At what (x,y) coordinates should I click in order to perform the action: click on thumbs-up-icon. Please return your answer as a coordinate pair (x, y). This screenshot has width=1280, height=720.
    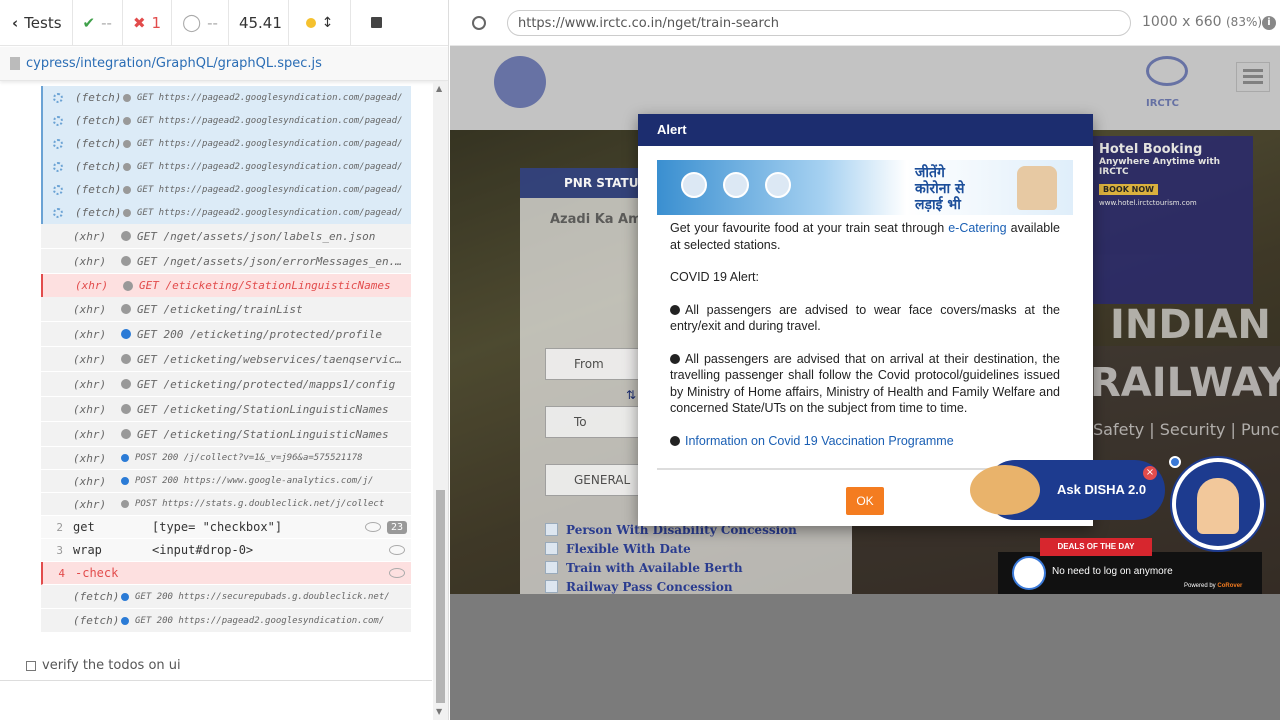
    Looking at the image, I should click on (1005, 490).